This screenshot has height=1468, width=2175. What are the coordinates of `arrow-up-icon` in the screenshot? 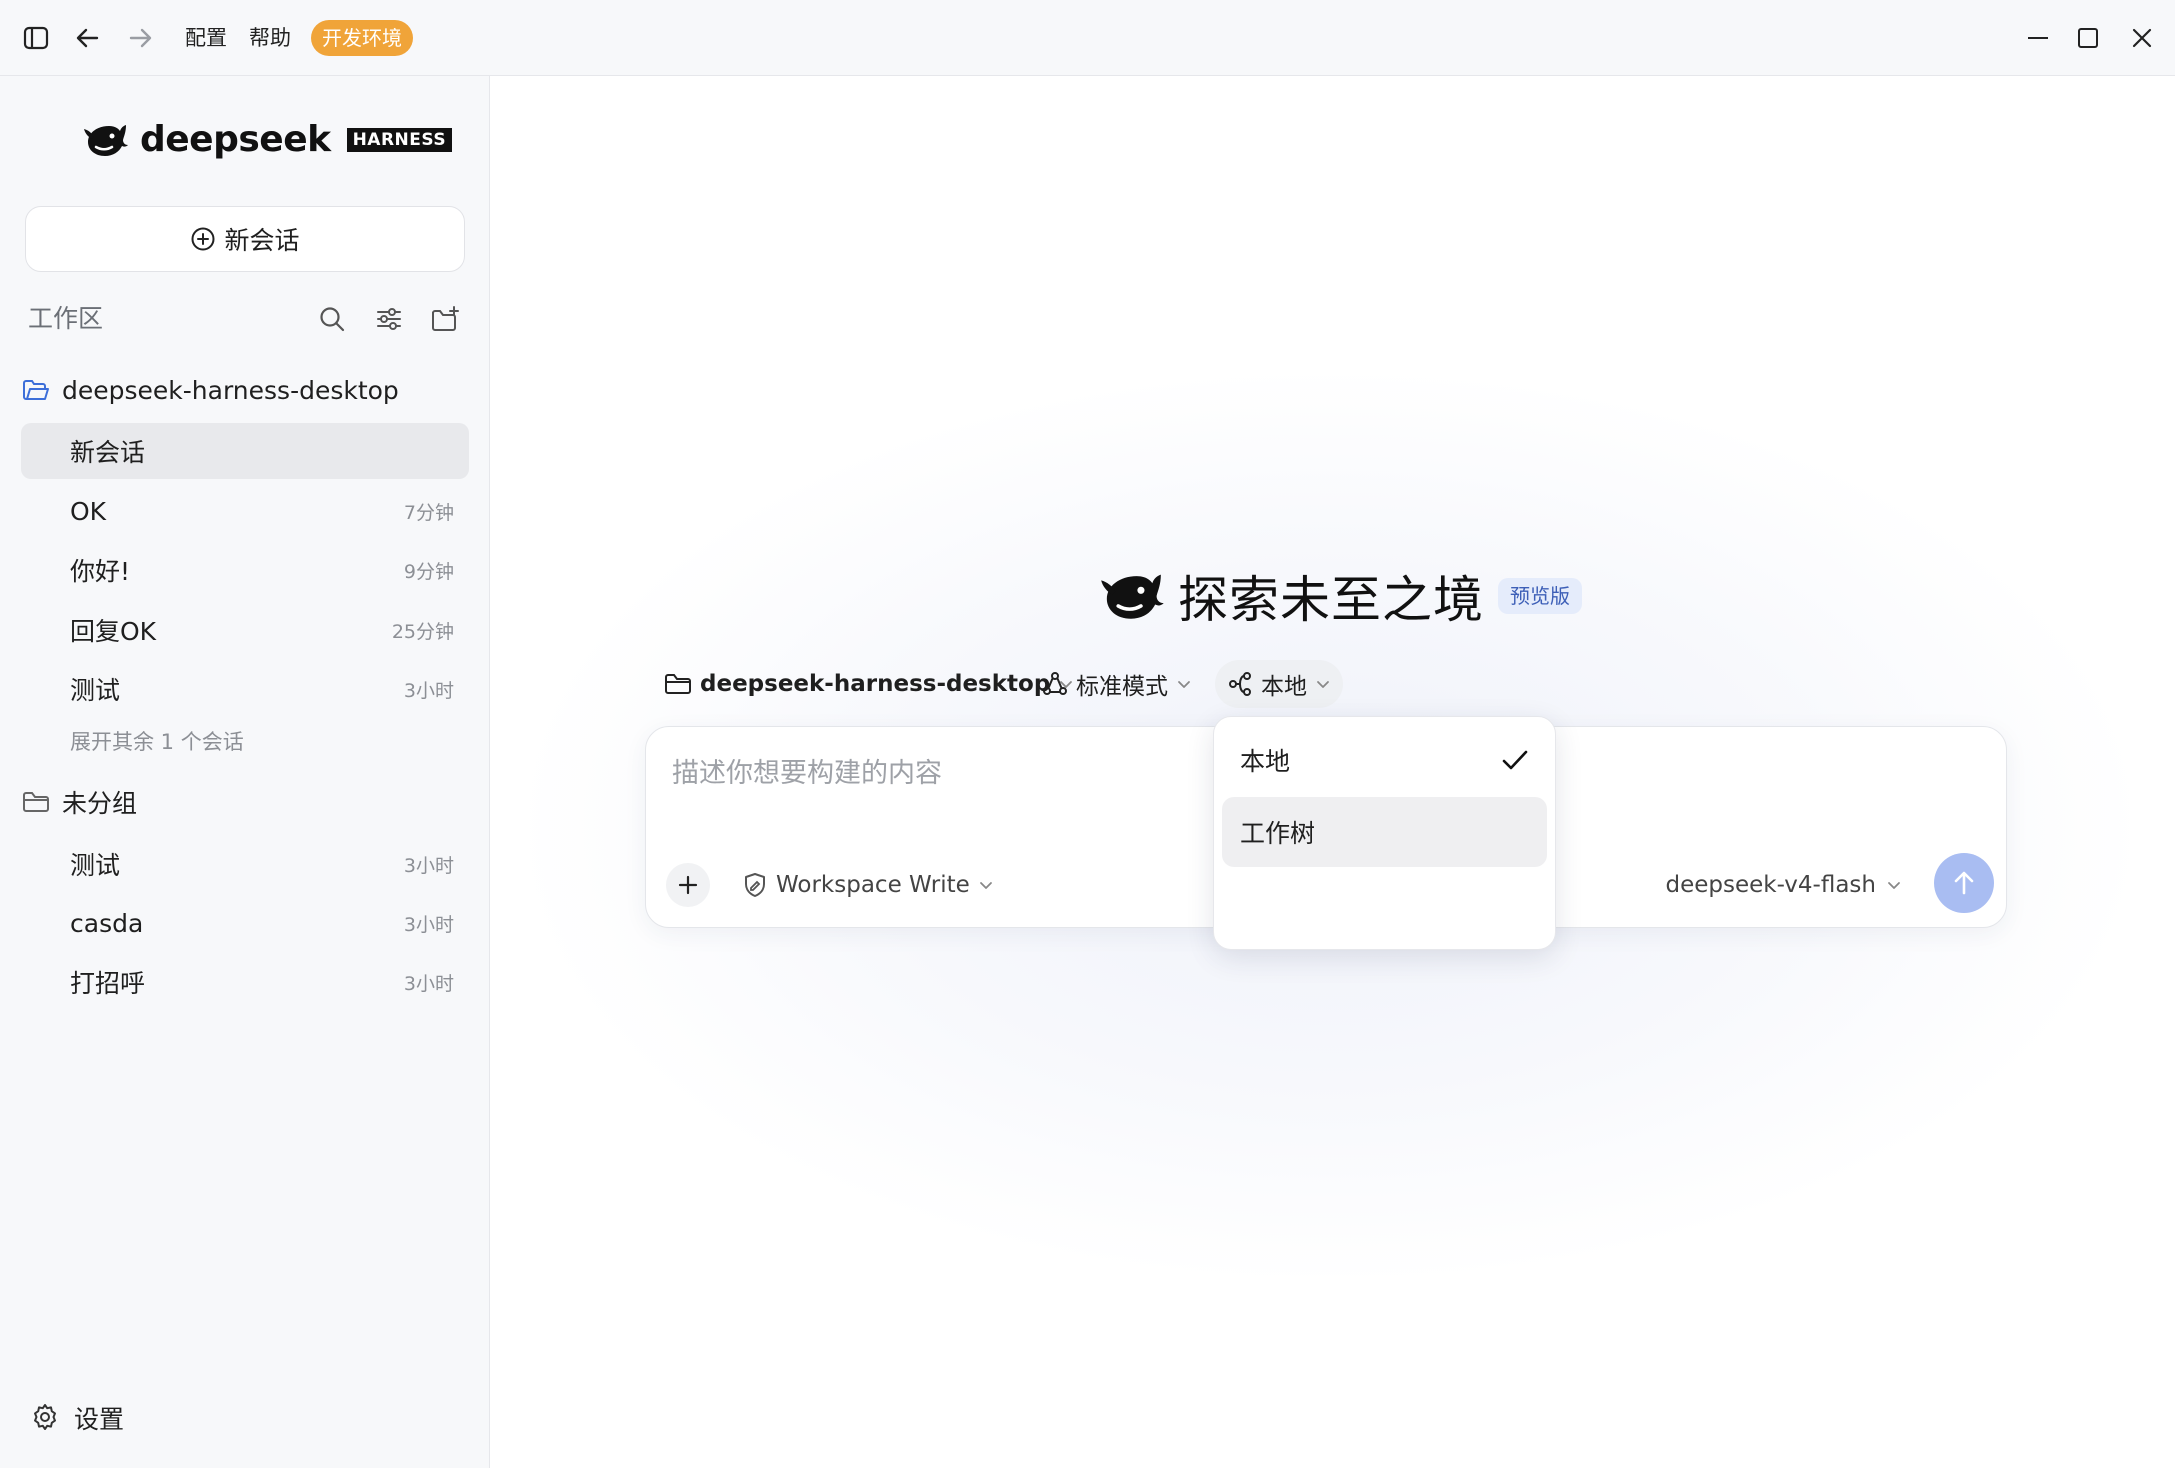 It's located at (1964, 883).